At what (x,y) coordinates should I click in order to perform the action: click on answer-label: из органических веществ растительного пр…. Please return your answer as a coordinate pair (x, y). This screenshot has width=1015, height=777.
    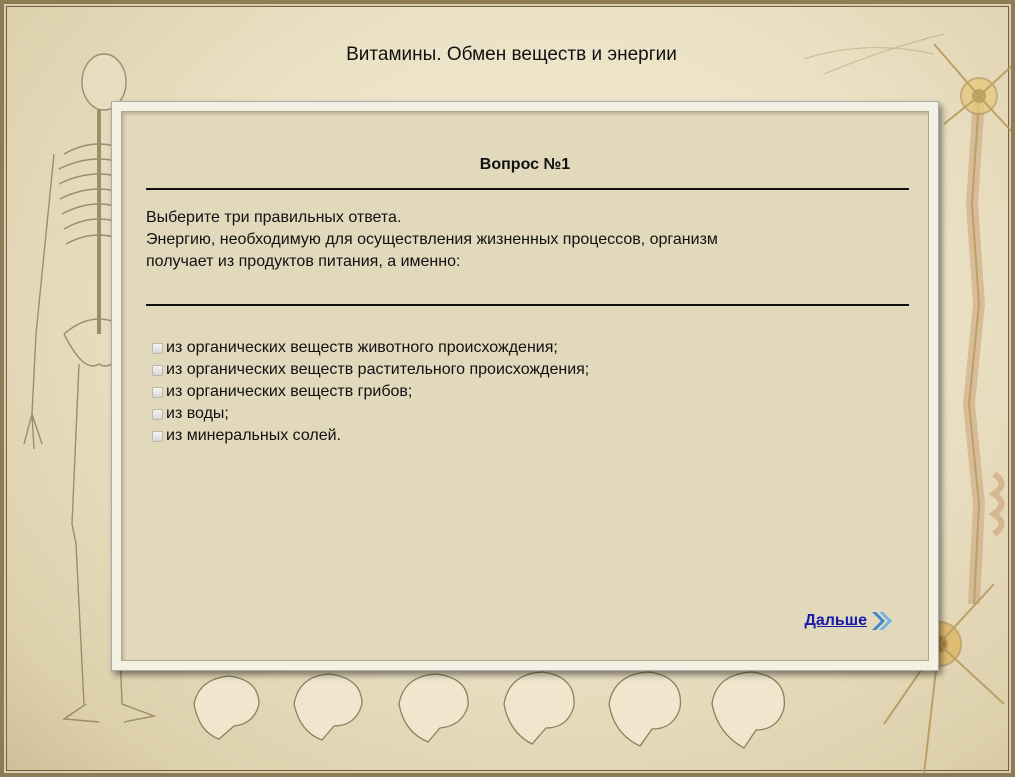
    Looking at the image, I should click on (378, 369).